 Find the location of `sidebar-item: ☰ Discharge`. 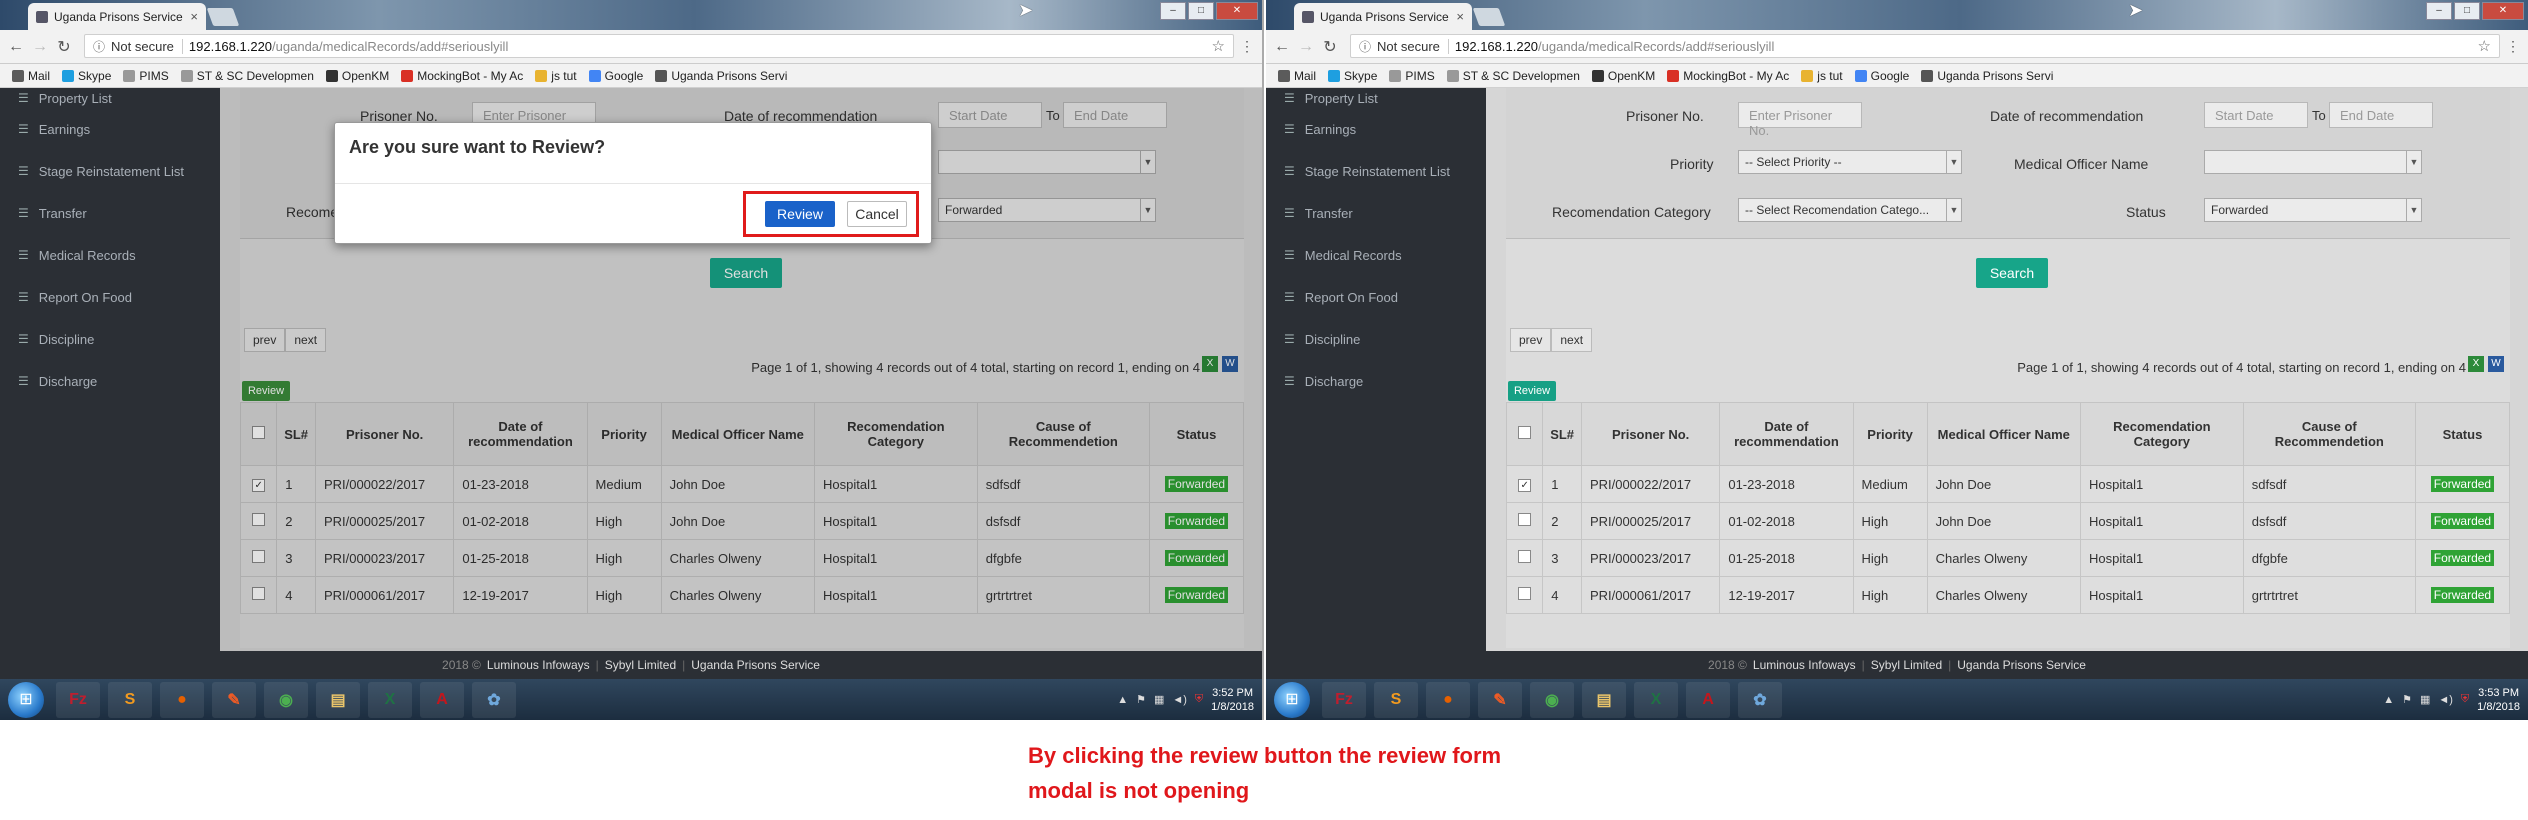

sidebar-item: ☰ Discharge is located at coordinates (110, 381).